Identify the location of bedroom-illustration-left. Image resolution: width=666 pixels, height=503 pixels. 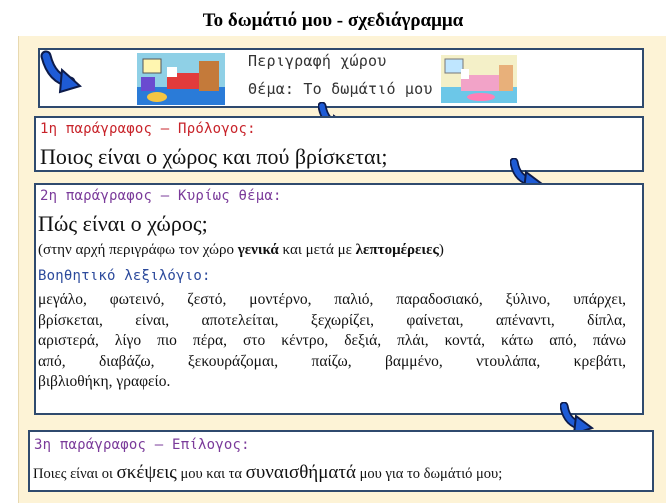
(181, 79).